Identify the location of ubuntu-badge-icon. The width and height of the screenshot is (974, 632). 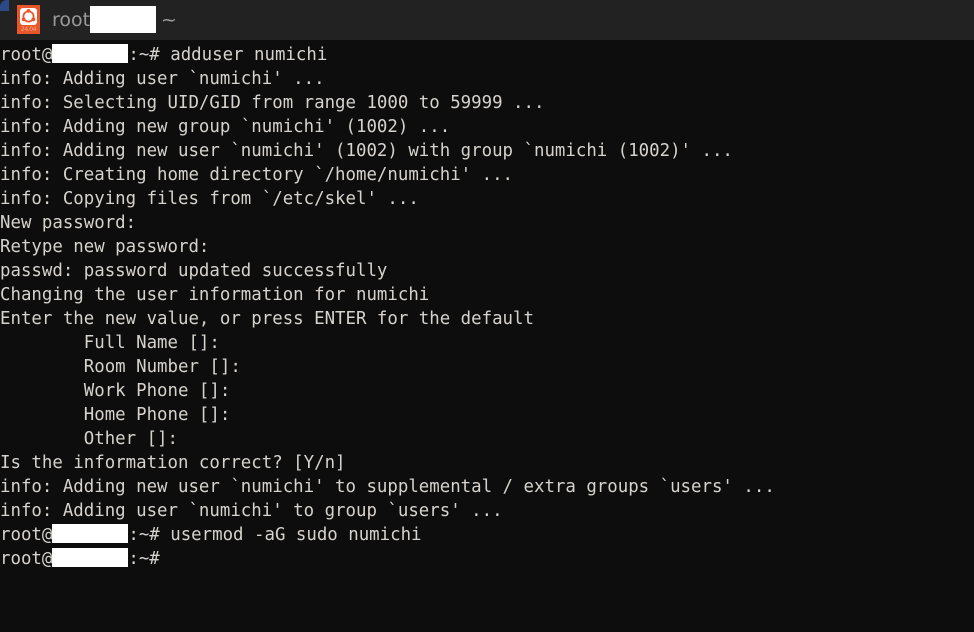
(28, 16).